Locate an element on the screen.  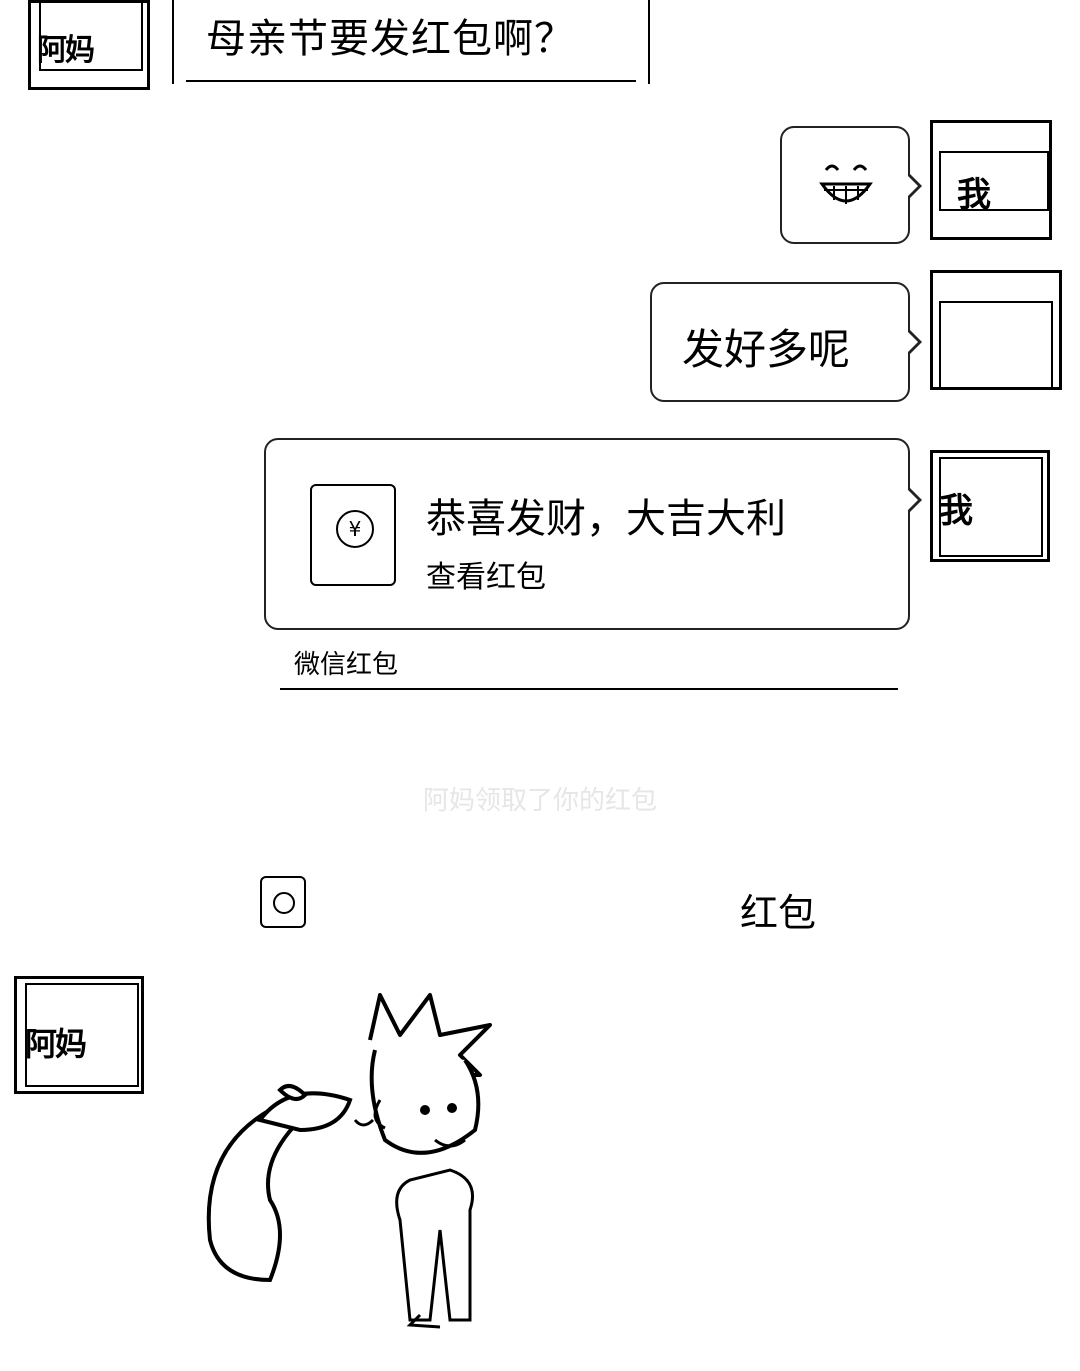
emoji-bubble is located at coordinates (851, 185).